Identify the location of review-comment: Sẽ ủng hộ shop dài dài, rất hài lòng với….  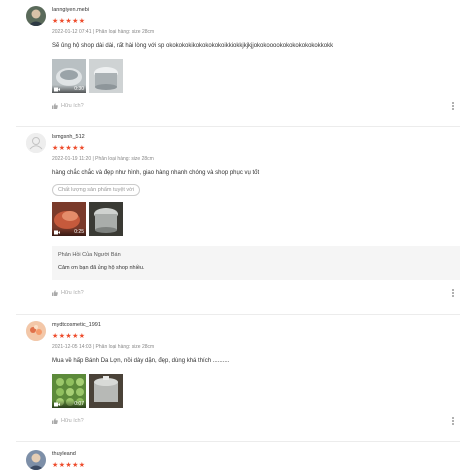
(193, 46).